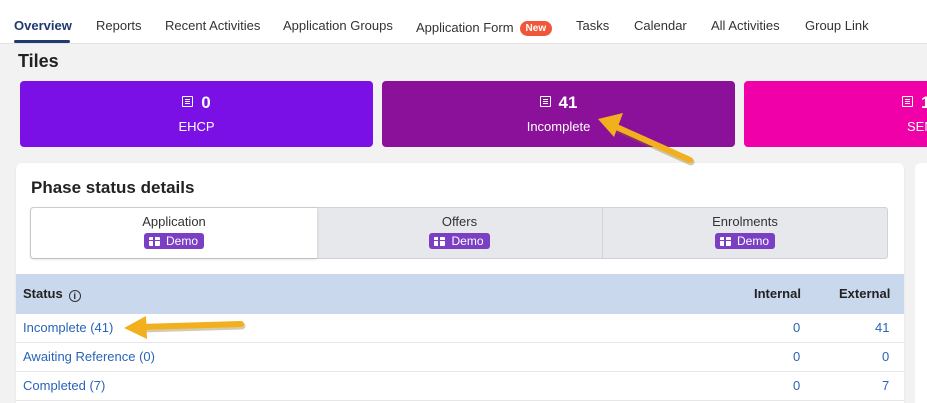 Image resolution: width=927 pixels, height=403 pixels. Describe the element at coordinates (43, 25) in the screenshot. I see `tab-overview: Overview` at that location.